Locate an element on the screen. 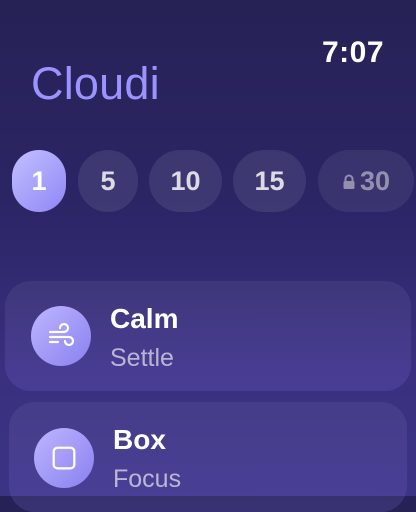 The height and width of the screenshot is (512, 416). duration-chip-10: 10 is located at coordinates (185, 181).